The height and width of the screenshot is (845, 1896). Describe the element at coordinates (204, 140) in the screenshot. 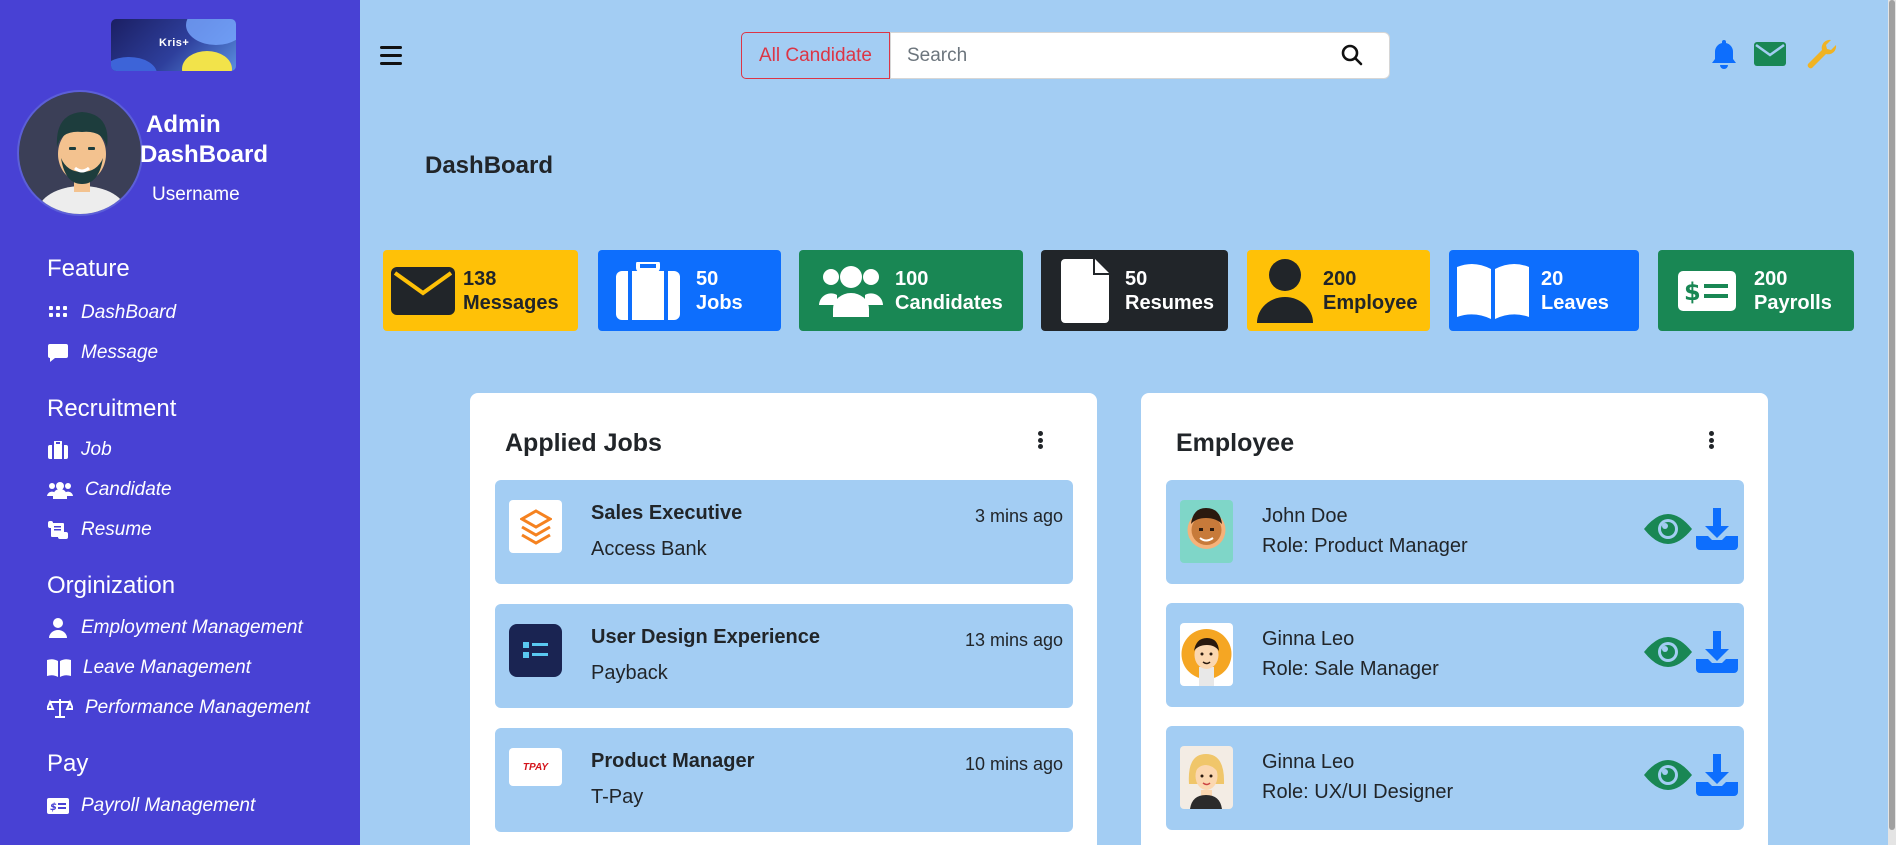

I see `admin-title: Admin DashBoard` at that location.